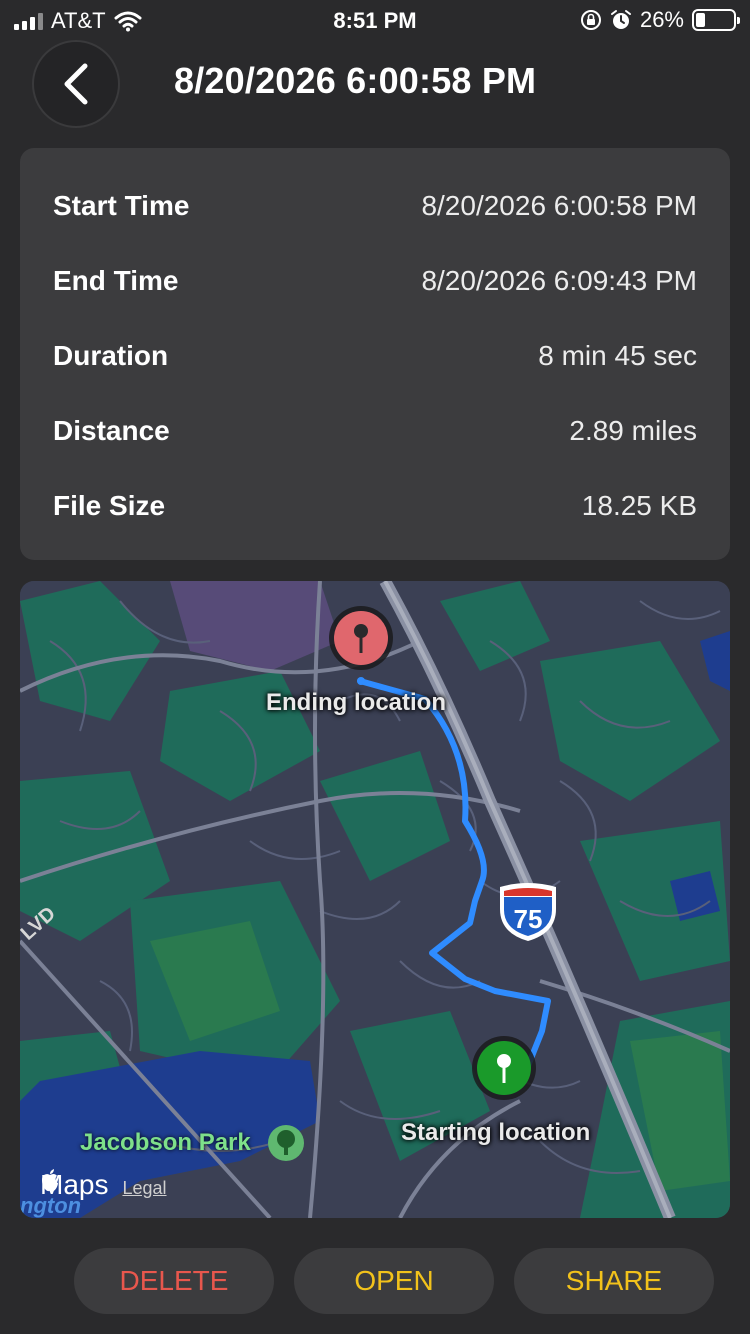 This screenshot has width=750, height=1334. Describe the element at coordinates (356, 702) in the screenshot. I see `end-location-label: Ending location` at that location.